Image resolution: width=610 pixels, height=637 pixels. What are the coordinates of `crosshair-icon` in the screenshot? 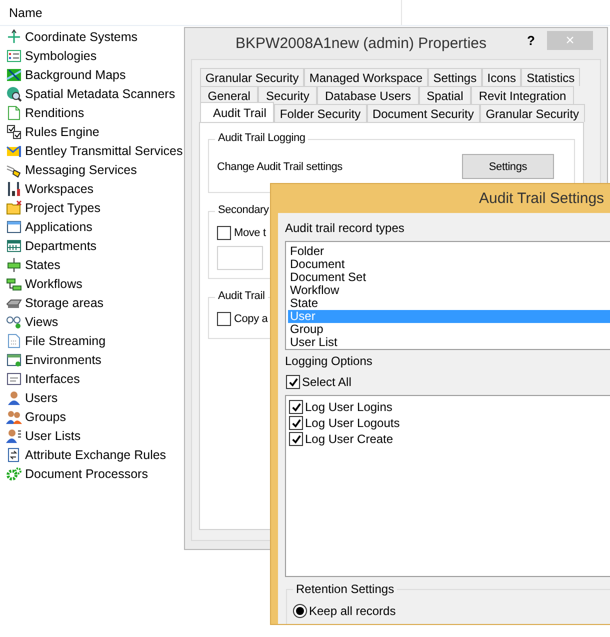 It's located at (14, 36).